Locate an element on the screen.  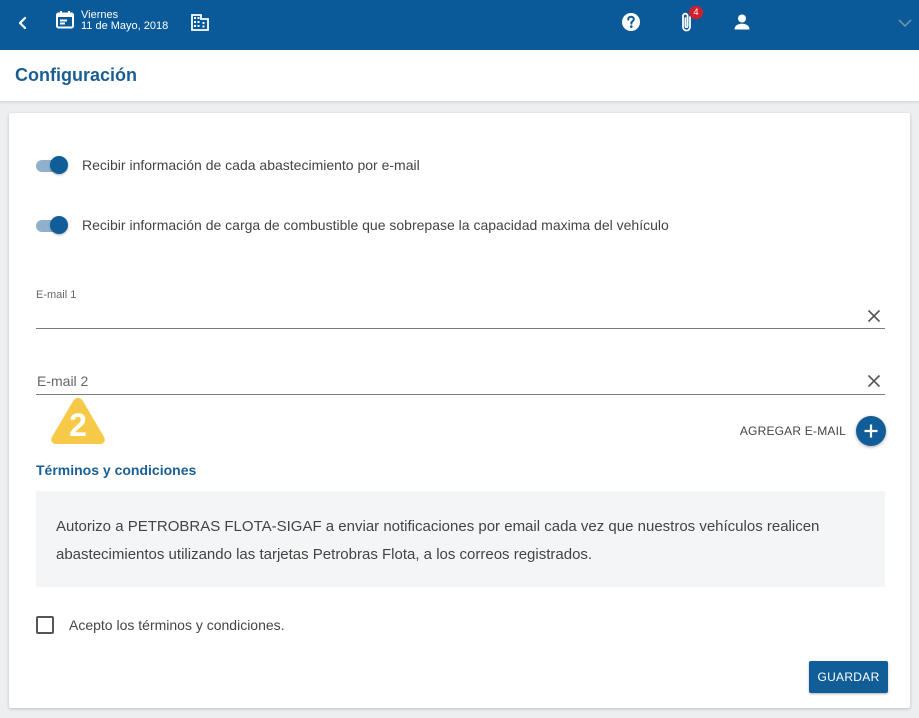
accept-terms-row: Acepto los términos y condiciones. is located at coordinates (160, 625).